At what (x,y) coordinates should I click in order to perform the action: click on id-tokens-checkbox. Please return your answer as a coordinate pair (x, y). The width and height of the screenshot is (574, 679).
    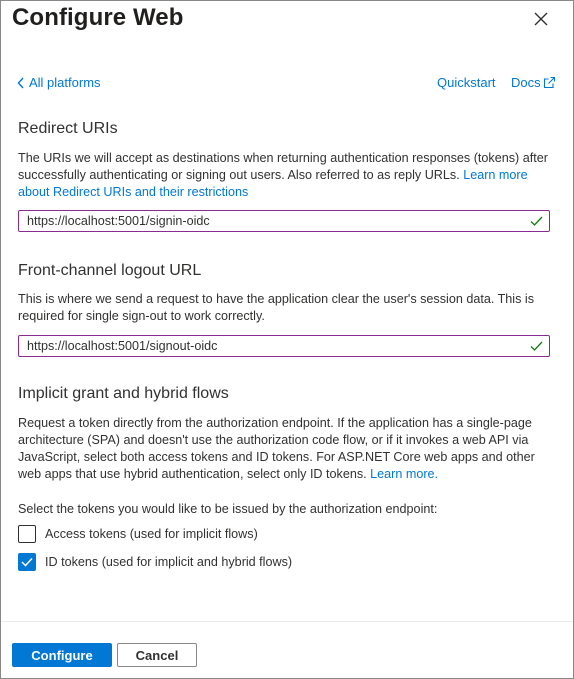
    Looking at the image, I should click on (27, 562).